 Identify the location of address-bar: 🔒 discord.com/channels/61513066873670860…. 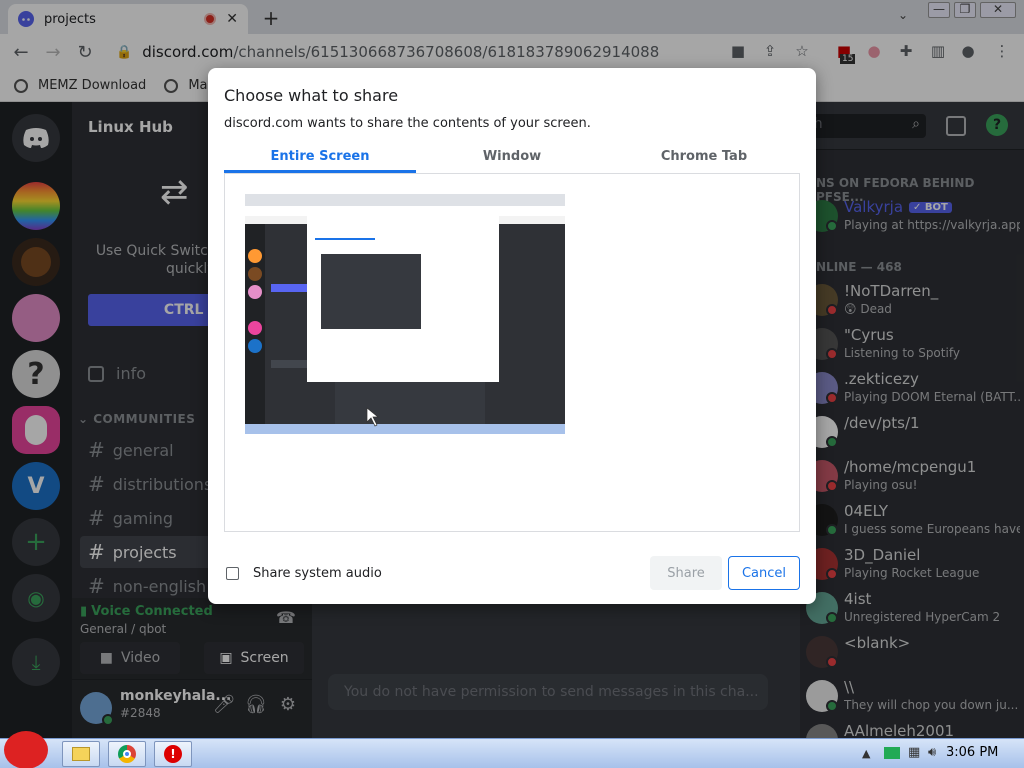
(465, 52).